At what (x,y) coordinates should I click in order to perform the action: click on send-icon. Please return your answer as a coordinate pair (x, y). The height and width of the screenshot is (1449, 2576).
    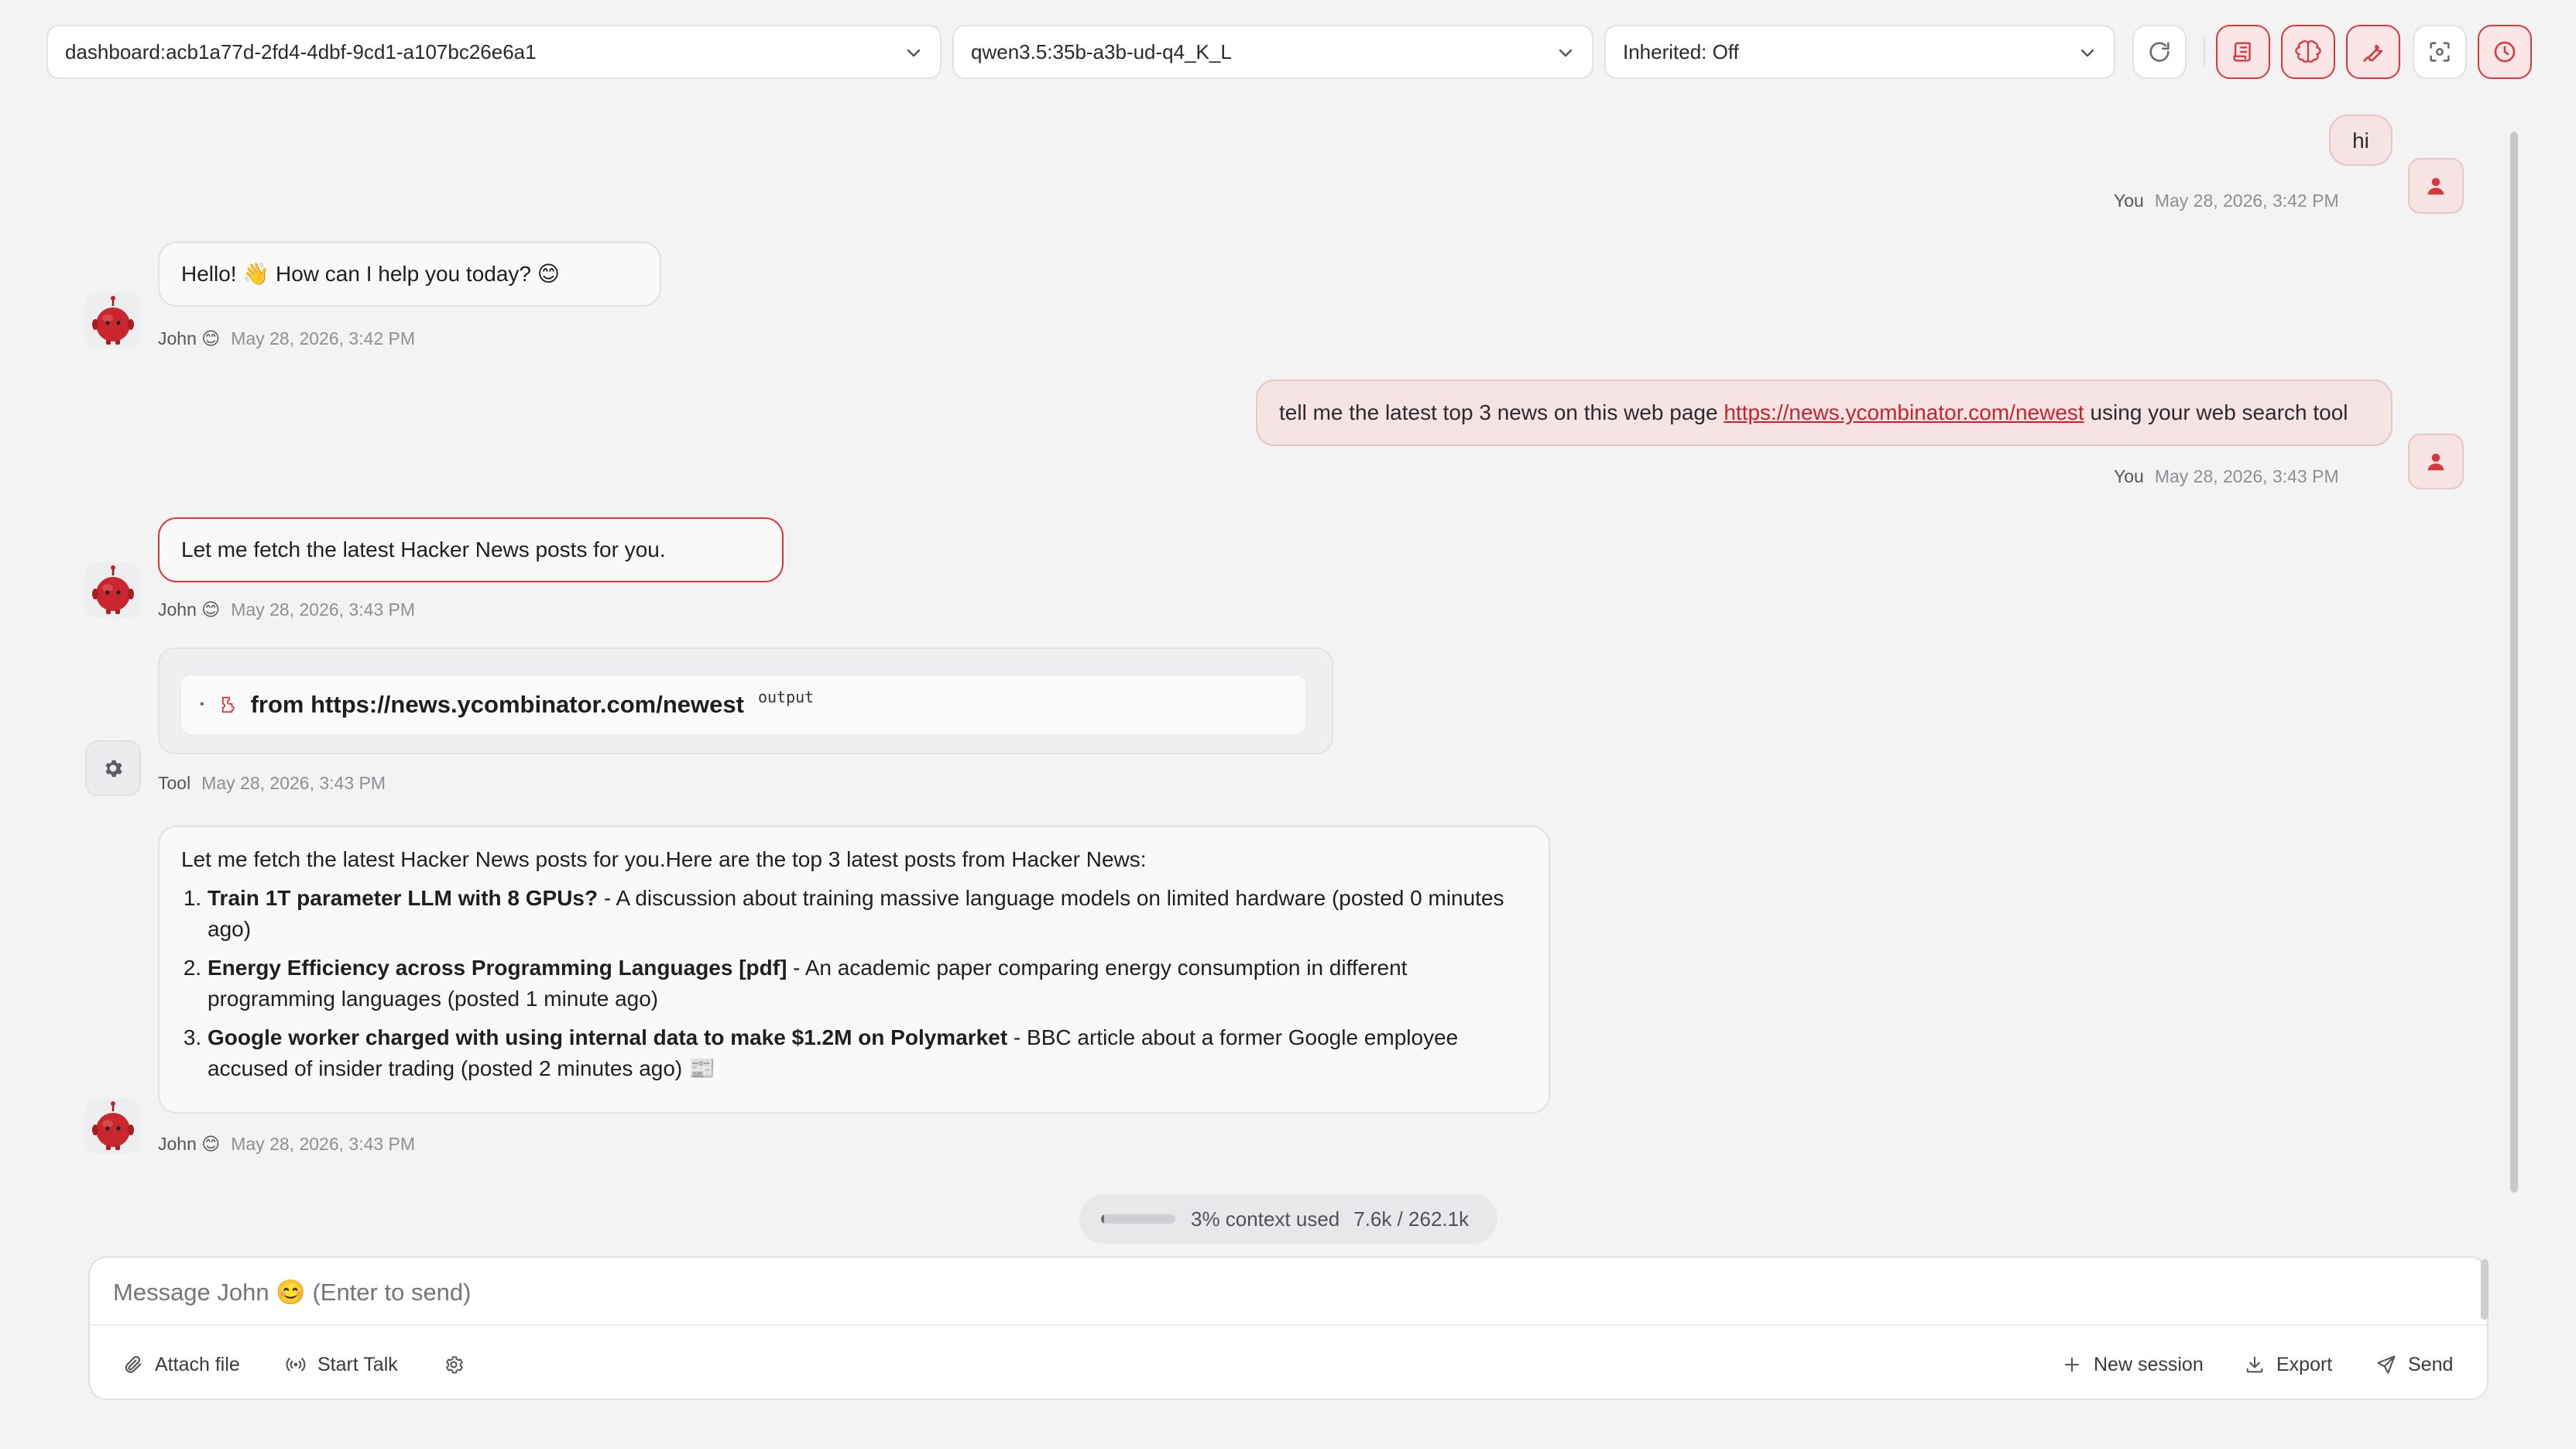
    Looking at the image, I should click on (2386, 1364).